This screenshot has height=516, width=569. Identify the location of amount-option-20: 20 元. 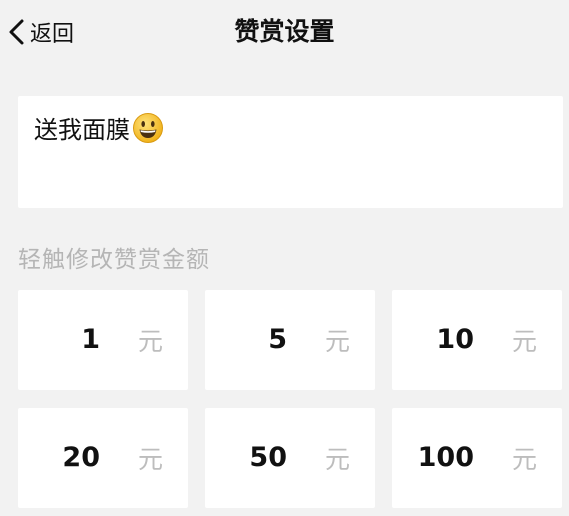
(103, 458).